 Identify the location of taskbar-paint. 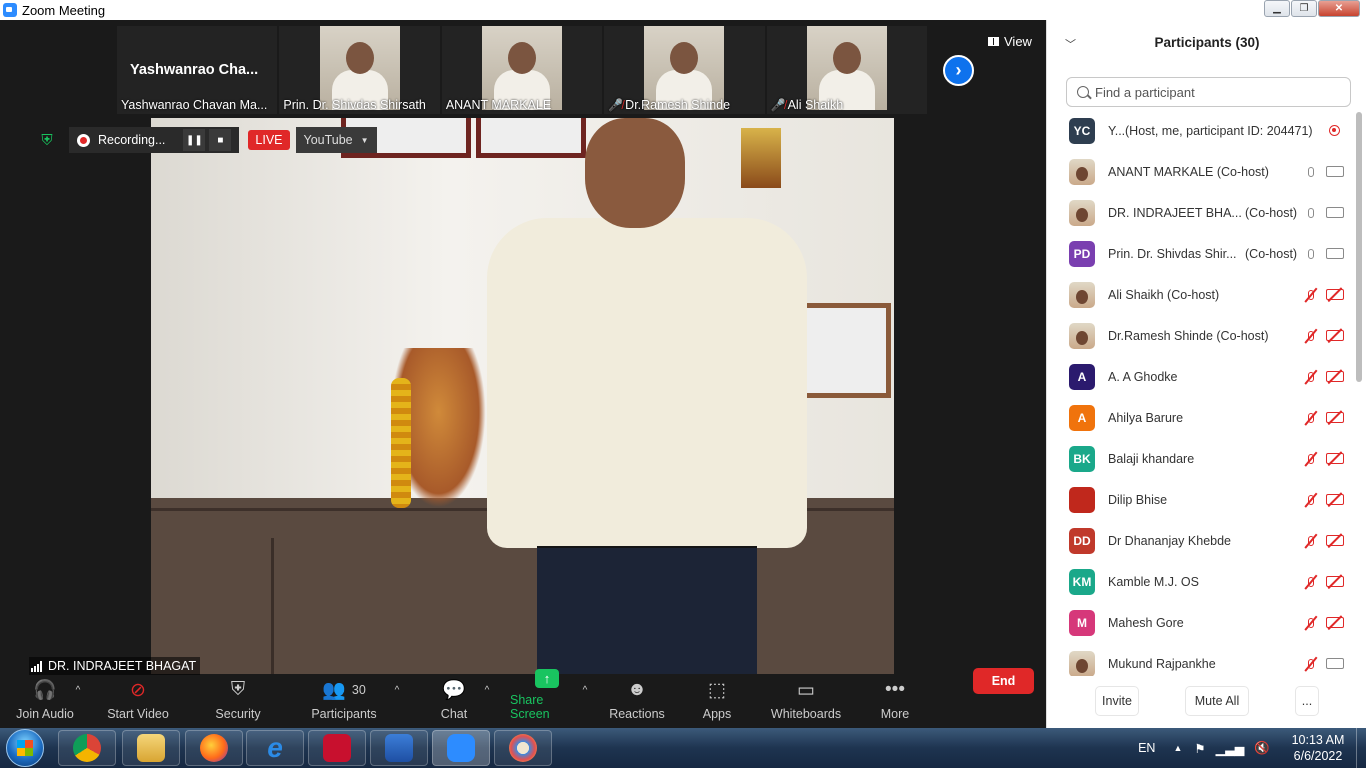
(523, 748).